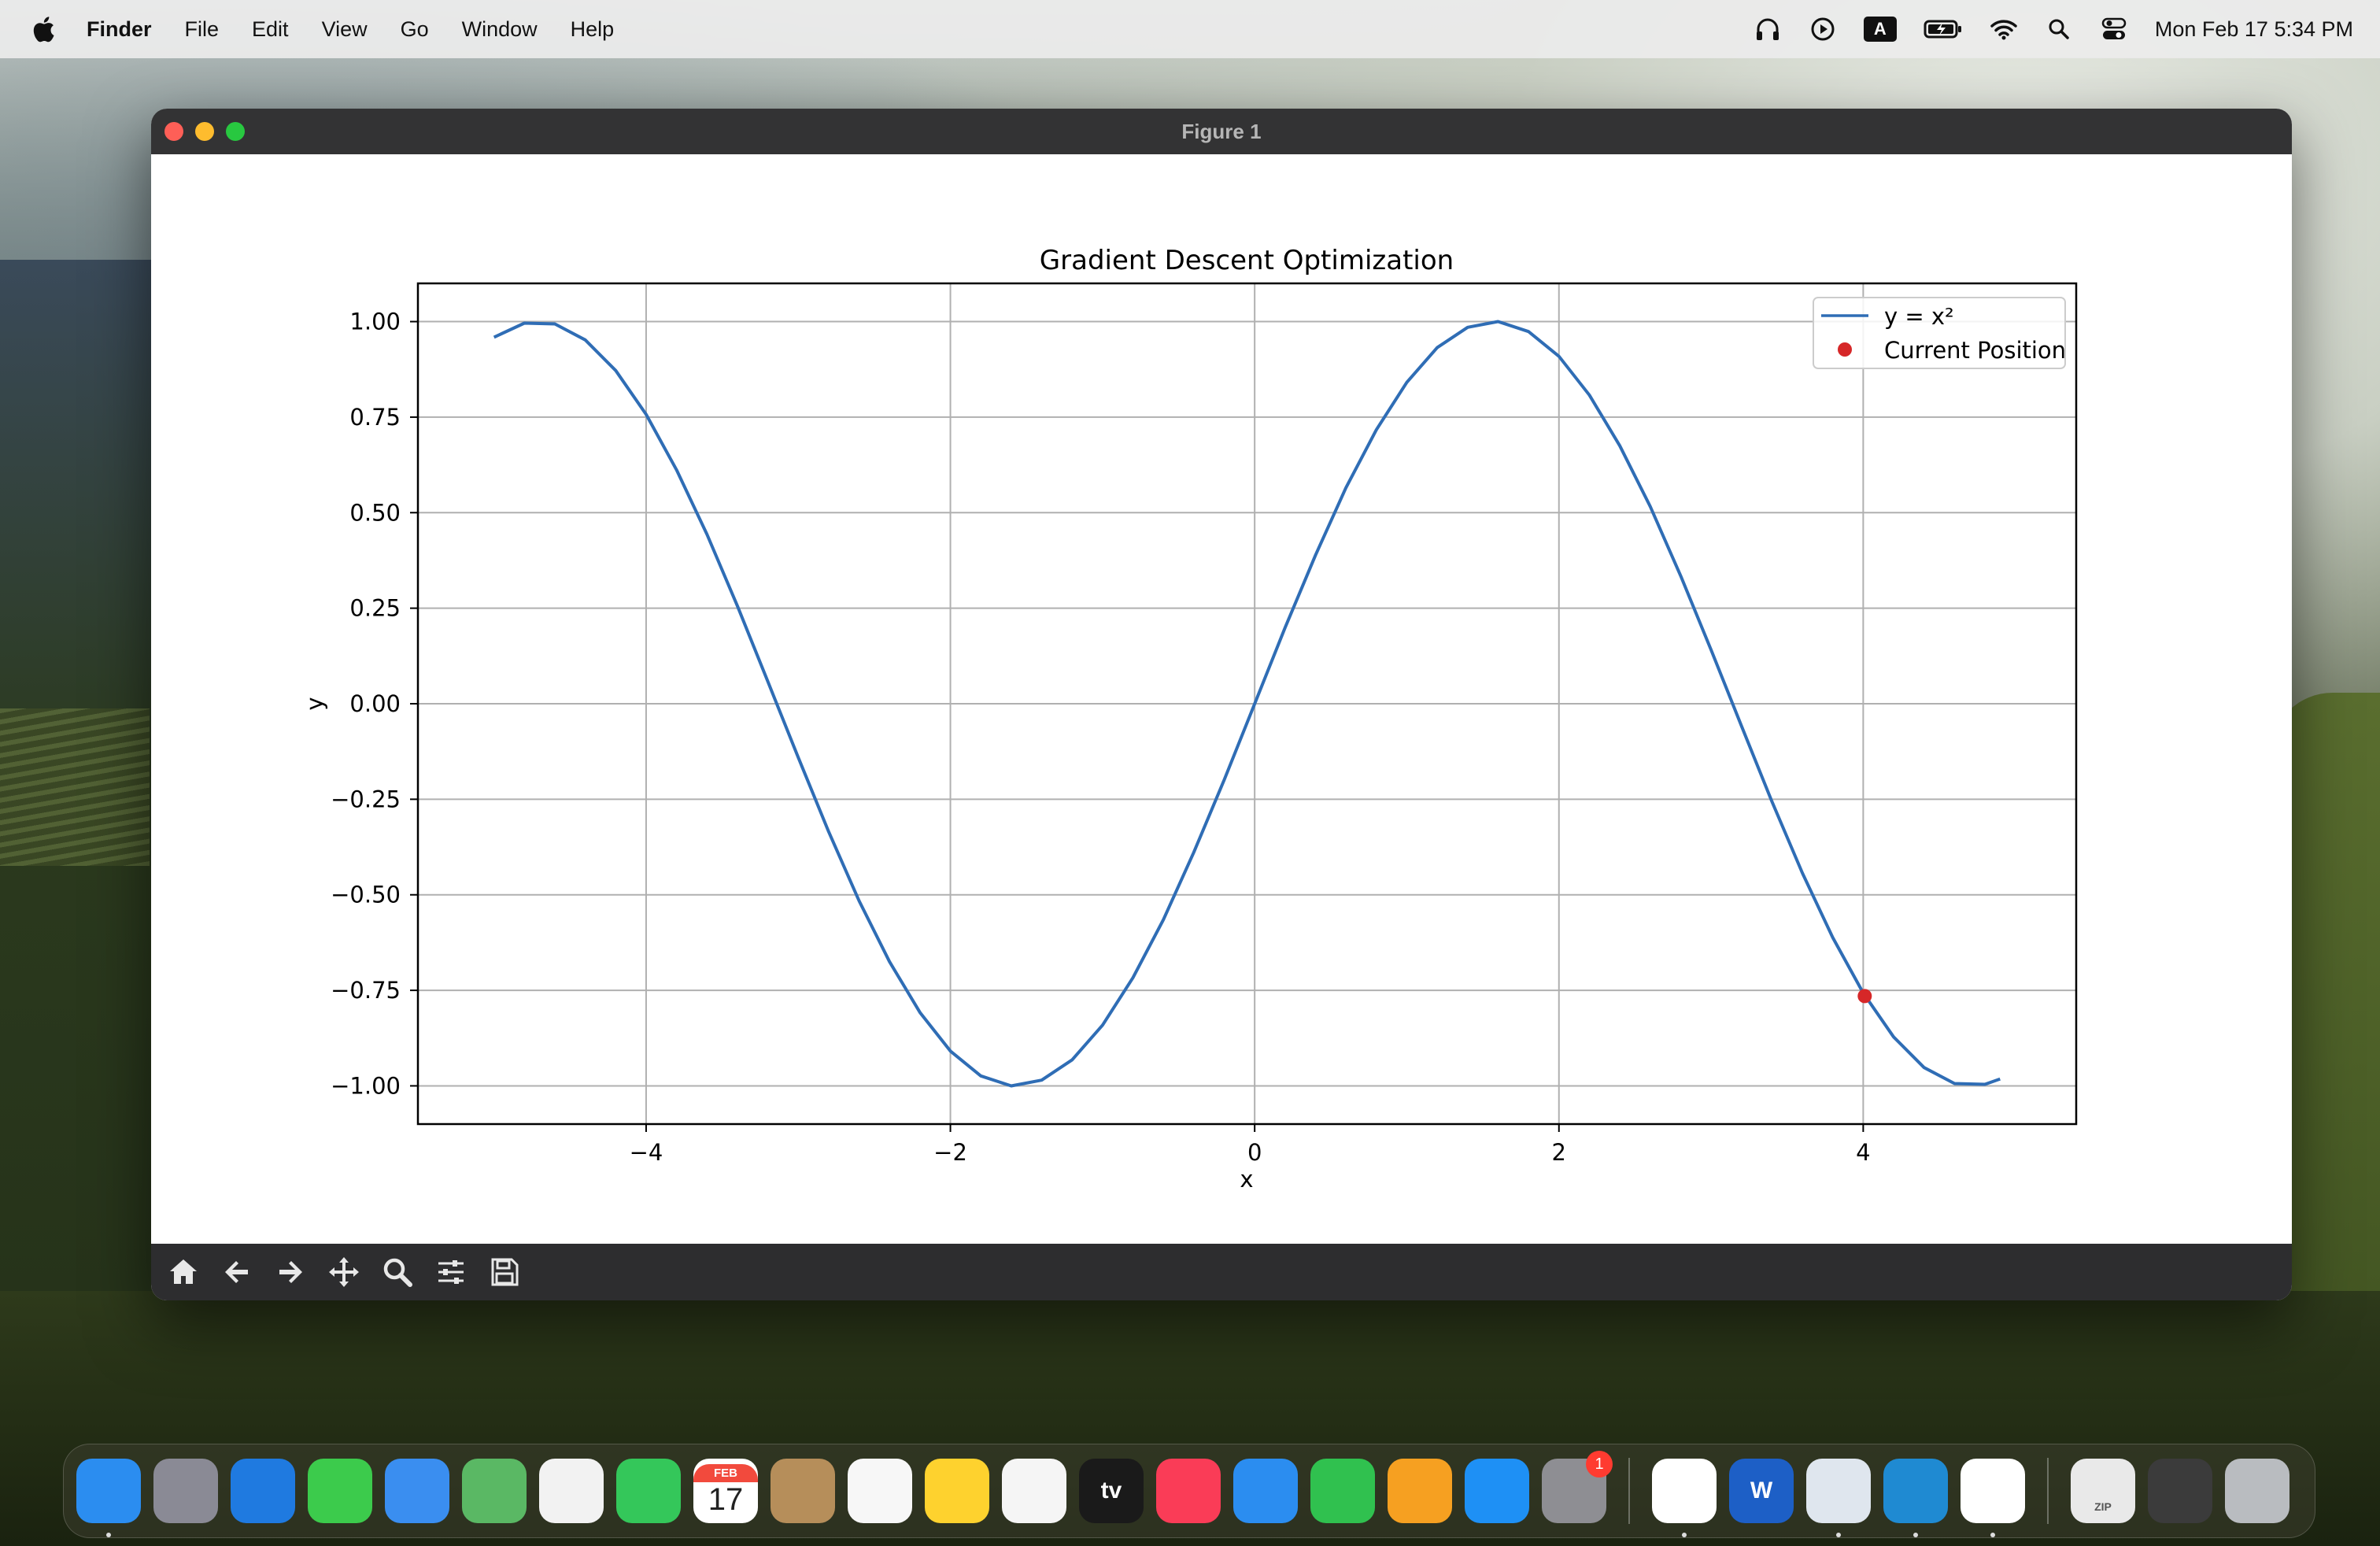 This screenshot has width=2380, height=1546. I want to click on y-tick-label: 1.00, so click(375, 322).